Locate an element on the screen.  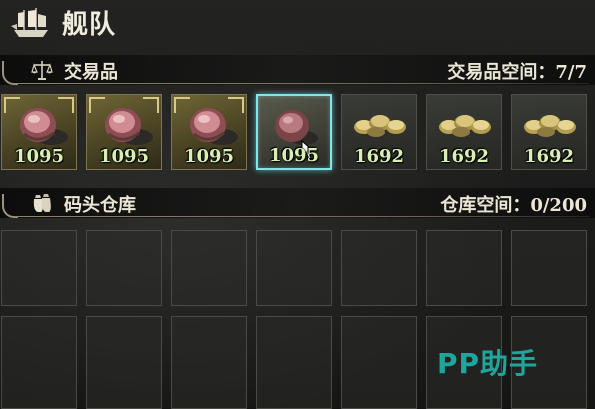
trade-slot-6: 1692 is located at coordinates (464, 132).